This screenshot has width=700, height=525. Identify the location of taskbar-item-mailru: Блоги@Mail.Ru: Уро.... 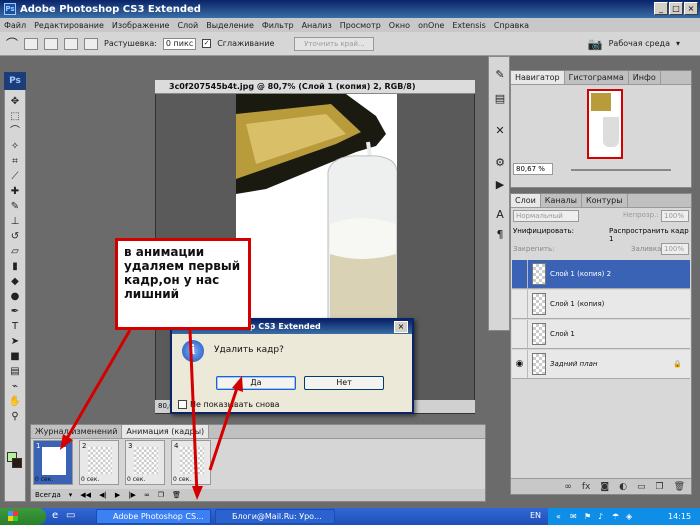
(275, 516).